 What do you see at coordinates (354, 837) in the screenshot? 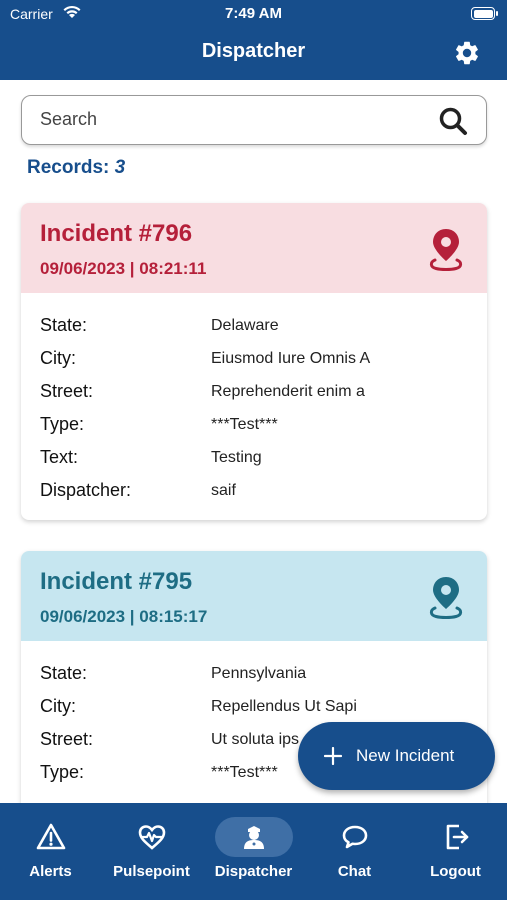
I see `chat-bubble-icon` at bounding box center [354, 837].